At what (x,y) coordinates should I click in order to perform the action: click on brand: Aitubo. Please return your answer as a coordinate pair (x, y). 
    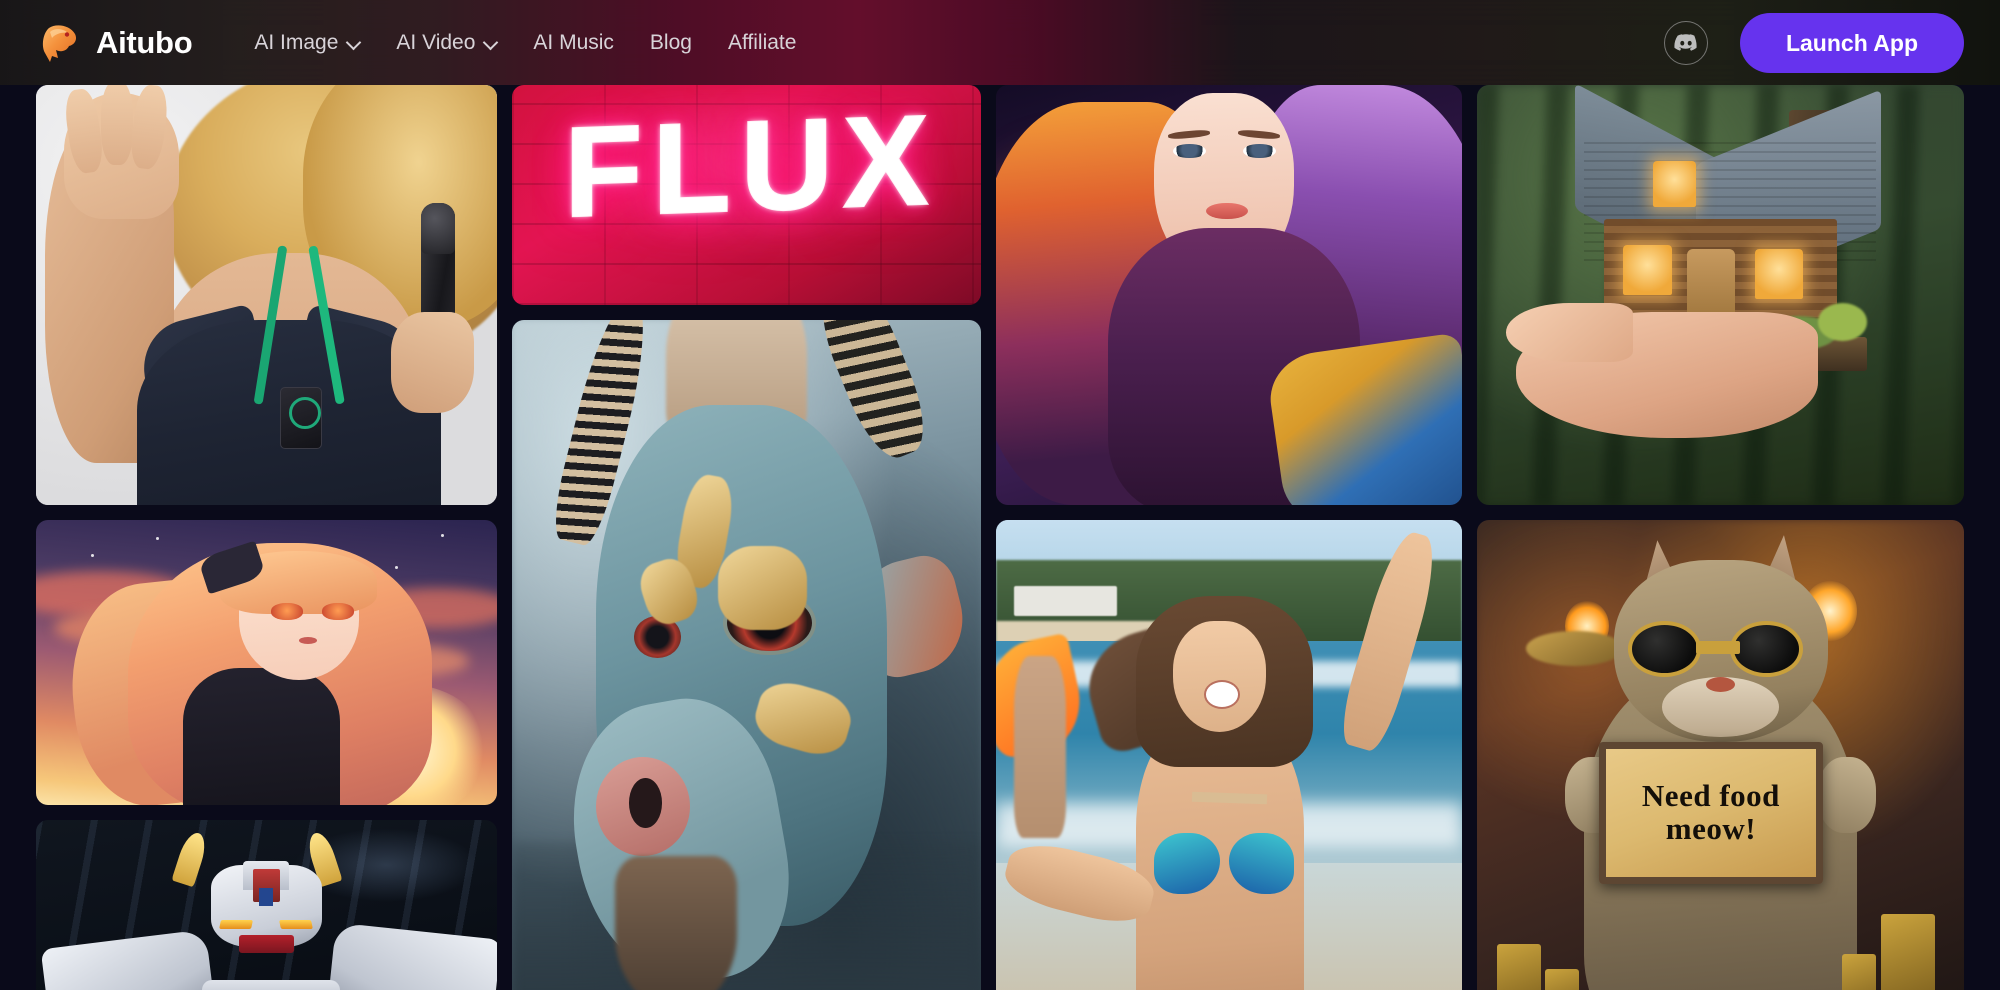
    Looking at the image, I should click on (114, 43).